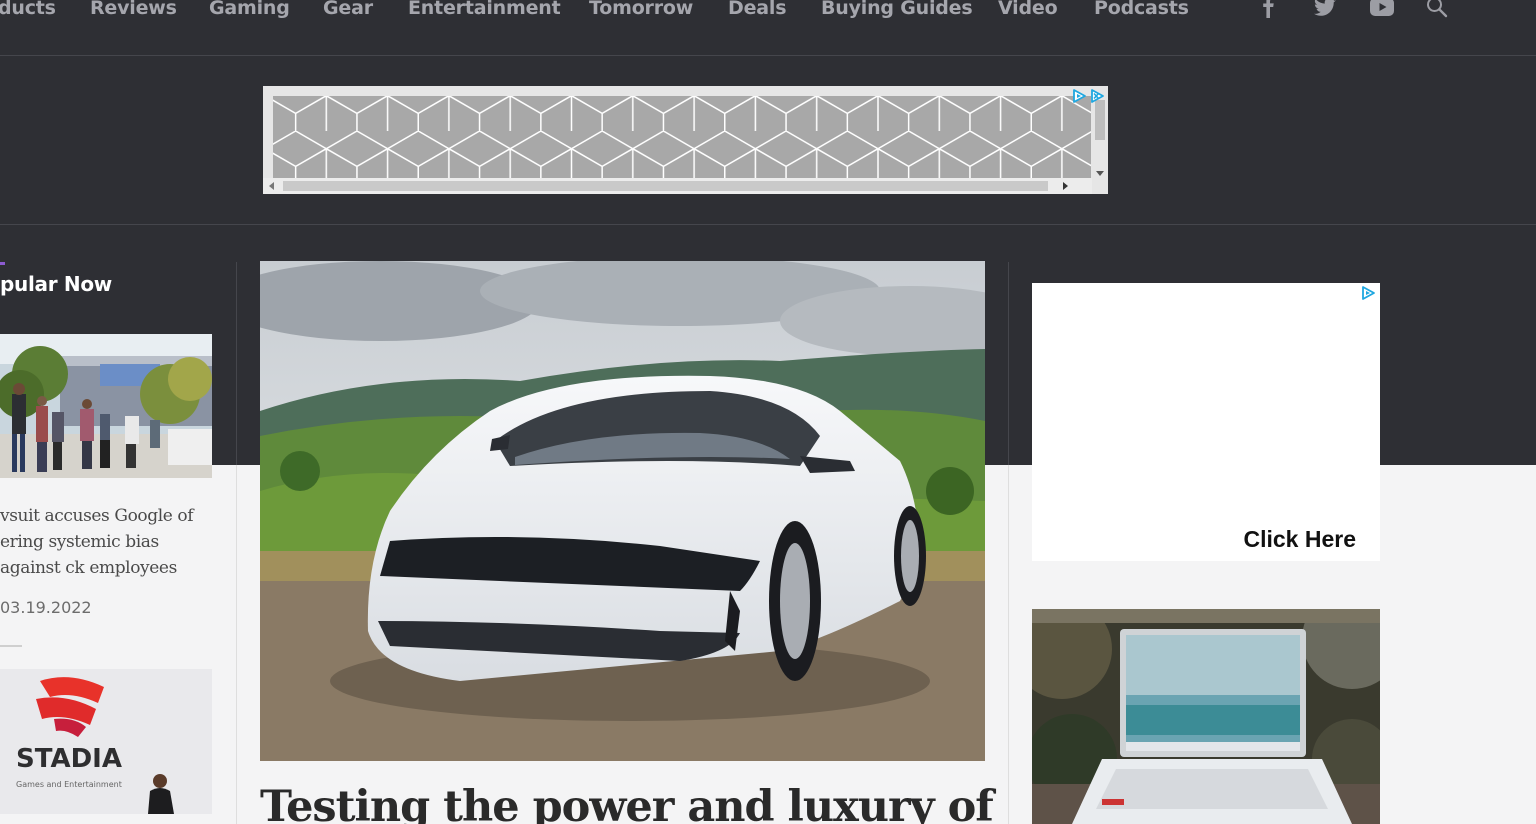 Image resolution: width=1536 pixels, height=824 pixels. I want to click on stadia-brand-text: STADIA, so click(69, 759).